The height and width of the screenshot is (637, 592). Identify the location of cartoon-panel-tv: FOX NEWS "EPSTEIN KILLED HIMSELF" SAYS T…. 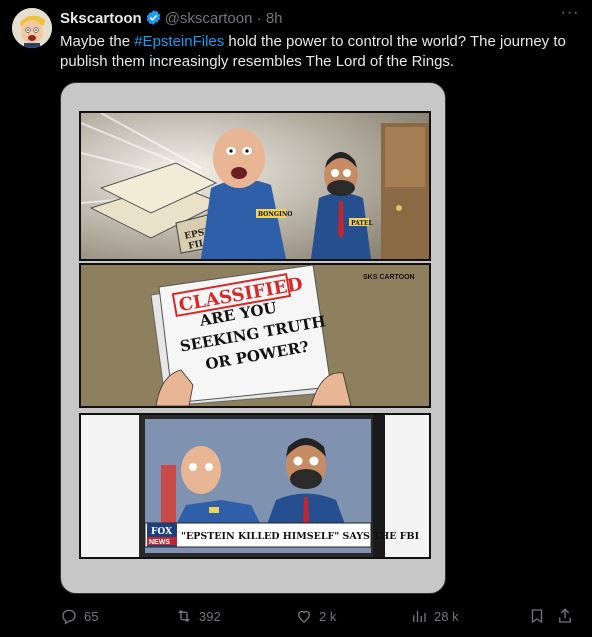
(255, 486).